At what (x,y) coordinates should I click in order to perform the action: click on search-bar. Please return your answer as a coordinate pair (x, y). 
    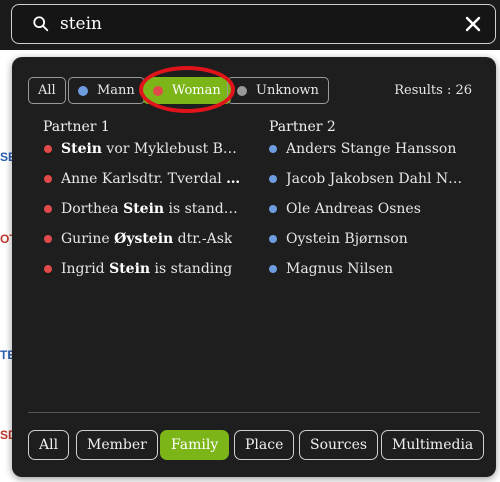
    Looking at the image, I should click on (250, 25).